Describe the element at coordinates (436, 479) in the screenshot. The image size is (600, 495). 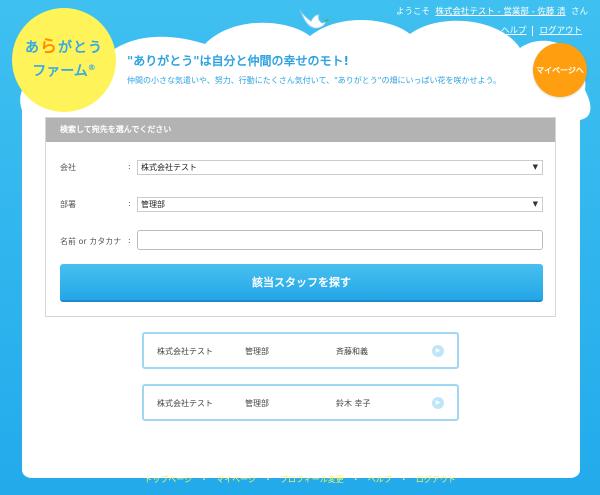
I see `footer-link-logout: ログアウト` at that location.